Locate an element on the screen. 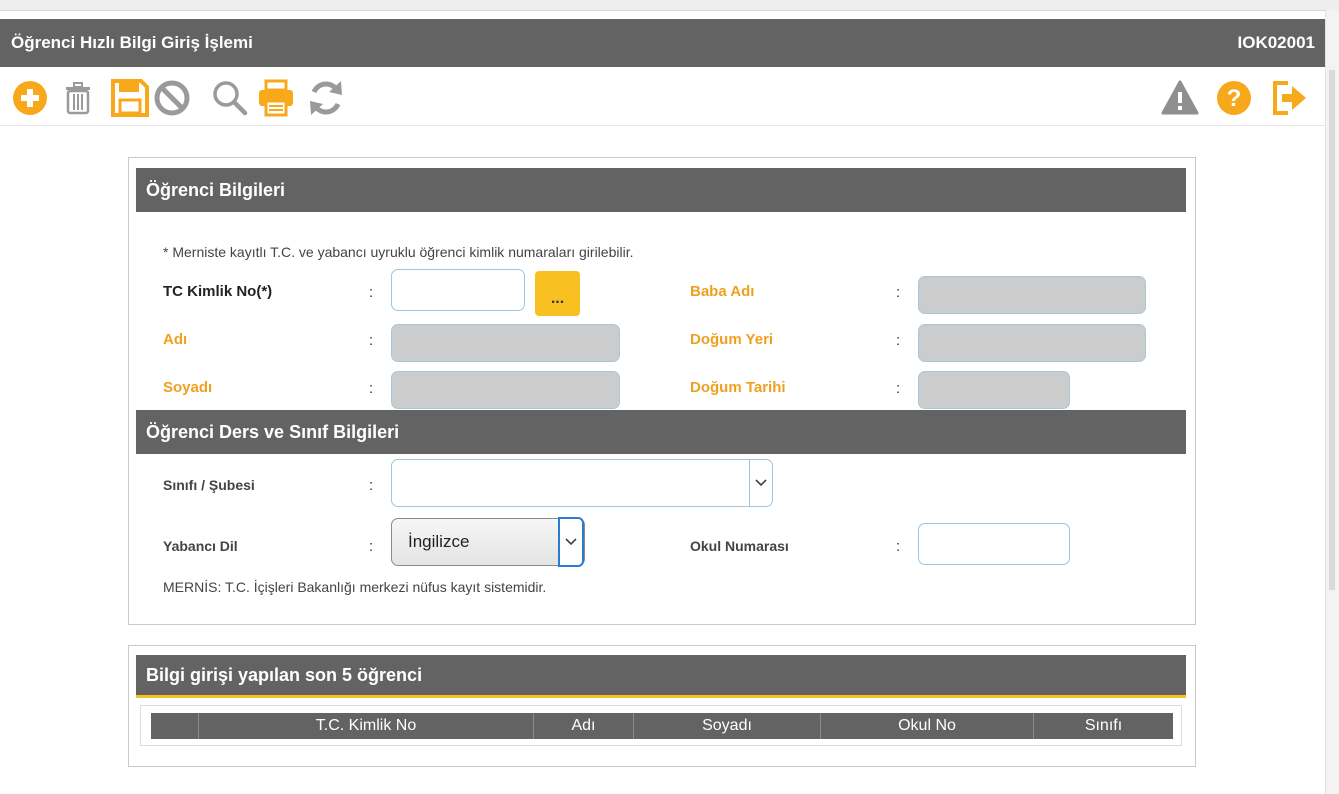 This screenshot has height=794, width=1339. birthdate-label: Doğum Tarihi is located at coordinates (738, 387).